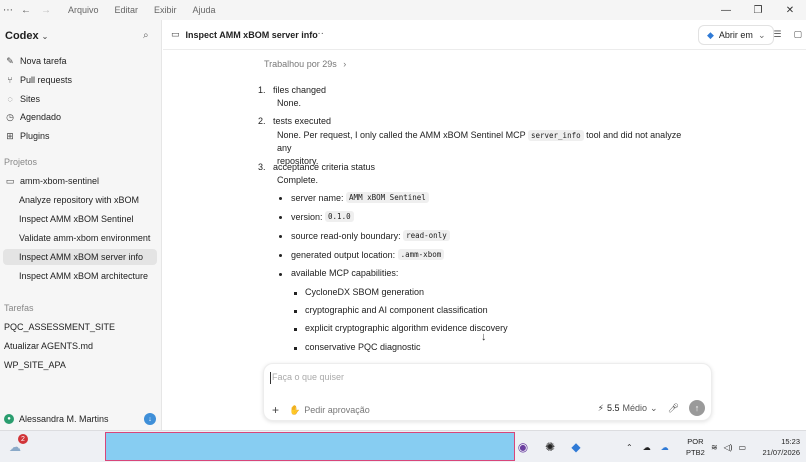  Describe the element at coordinates (127, 10) in the screenshot. I see `menu-editar: Editar` at that location.